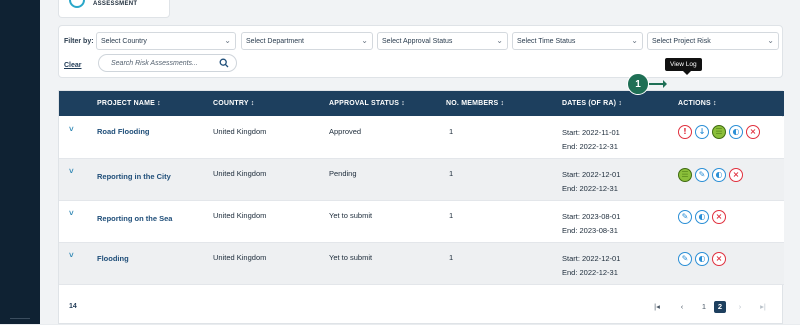 The width and height of the screenshot is (800, 325). I want to click on page-1-button: 1, so click(704, 307).